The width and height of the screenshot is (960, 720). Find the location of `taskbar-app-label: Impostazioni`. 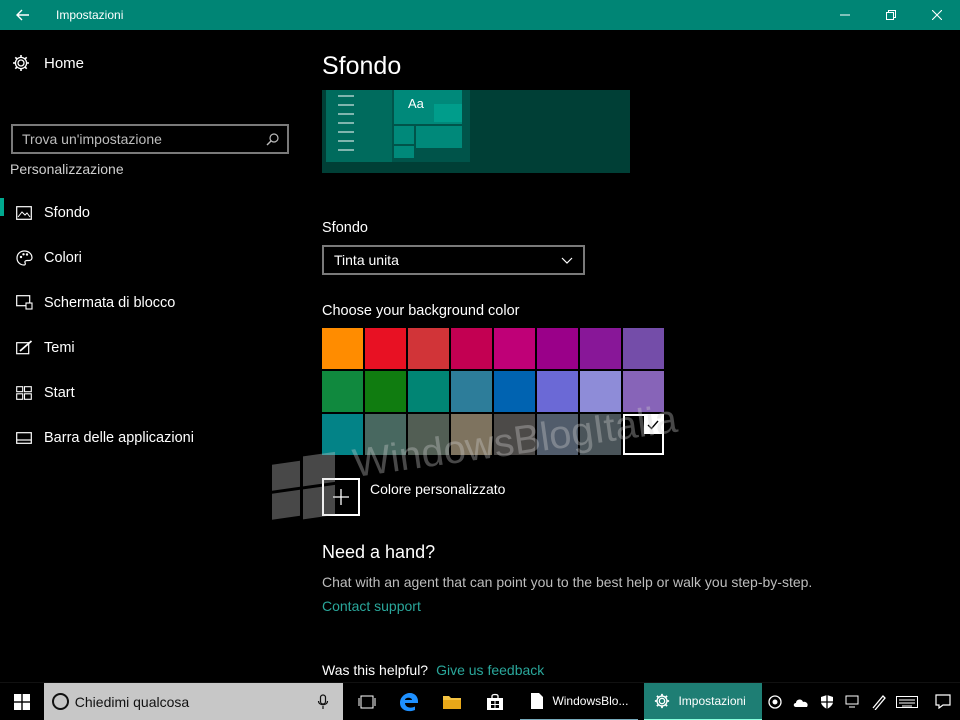

taskbar-app-label: Impostazioni is located at coordinates (712, 700).